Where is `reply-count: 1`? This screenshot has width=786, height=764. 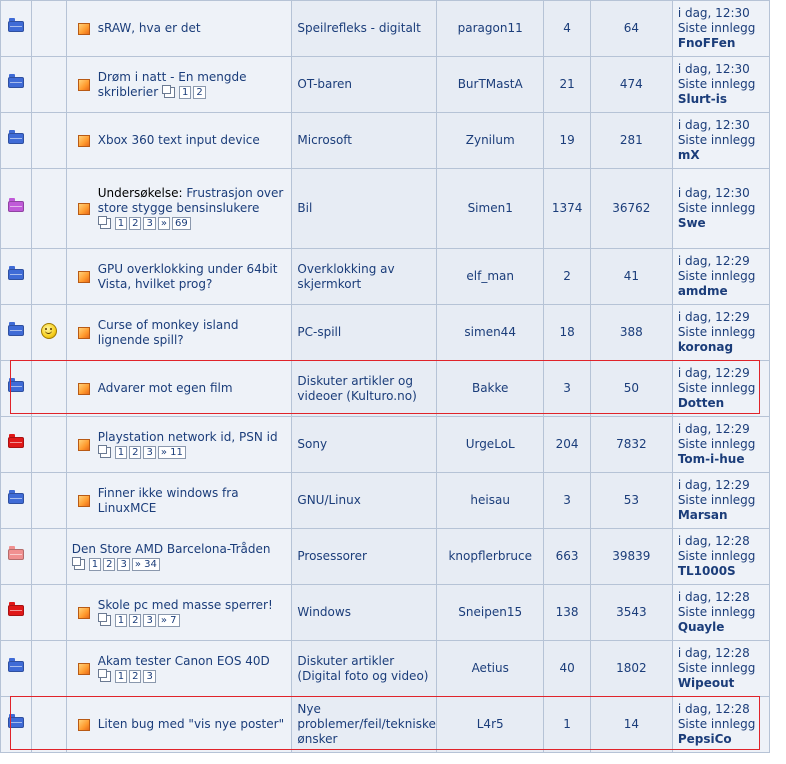 reply-count: 1 is located at coordinates (567, 724).